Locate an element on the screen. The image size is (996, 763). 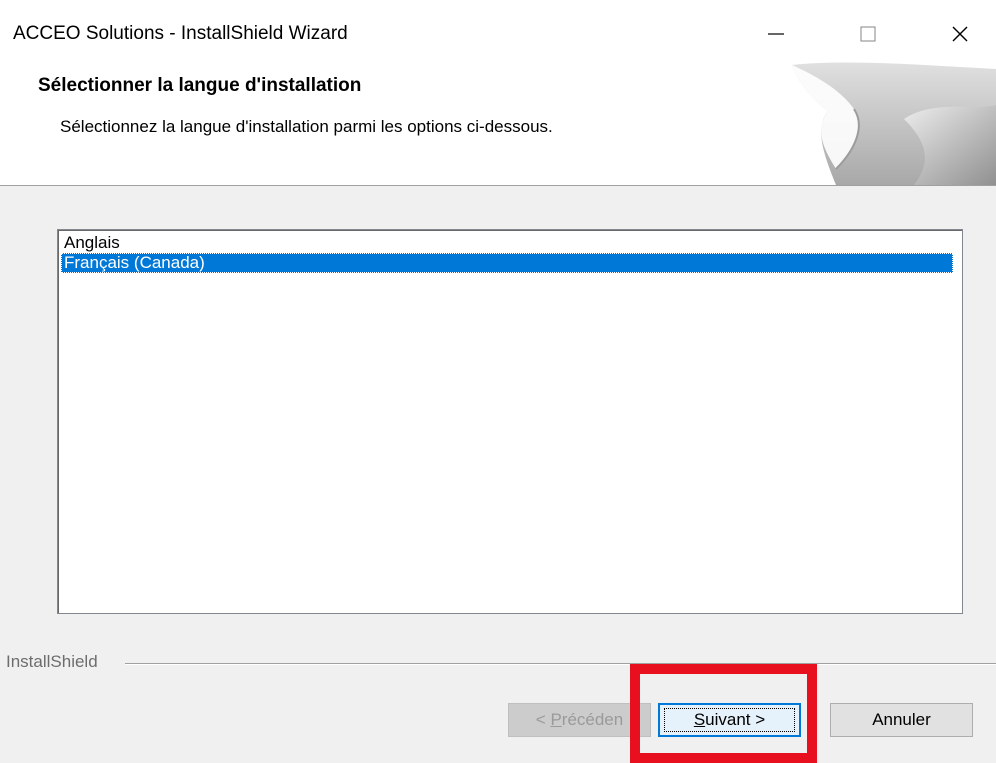
maximize-button is located at coordinates (868, 34).